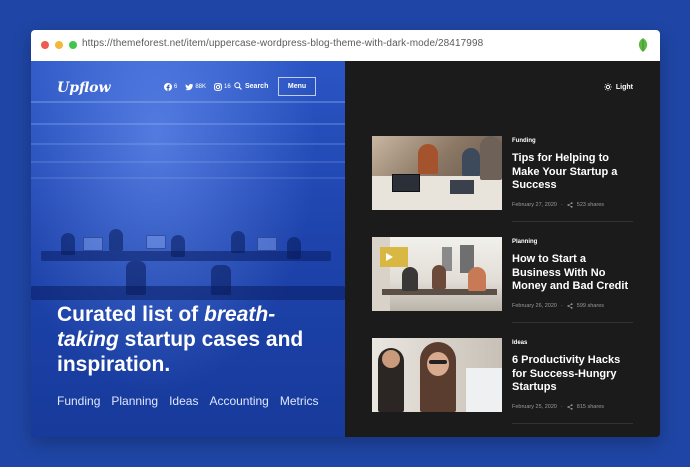 This screenshot has width=690, height=467. What do you see at coordinates (176, 87) in the screenshot?
I see `facebook-count: 6` at bounding box center [176, 87].